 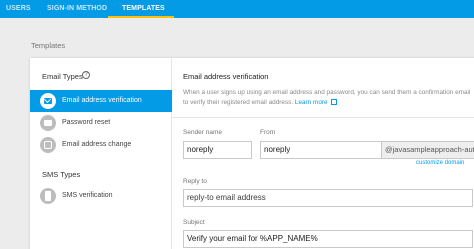 I want to click on email-types-heading: Email Types, so click(x=62, y=76).